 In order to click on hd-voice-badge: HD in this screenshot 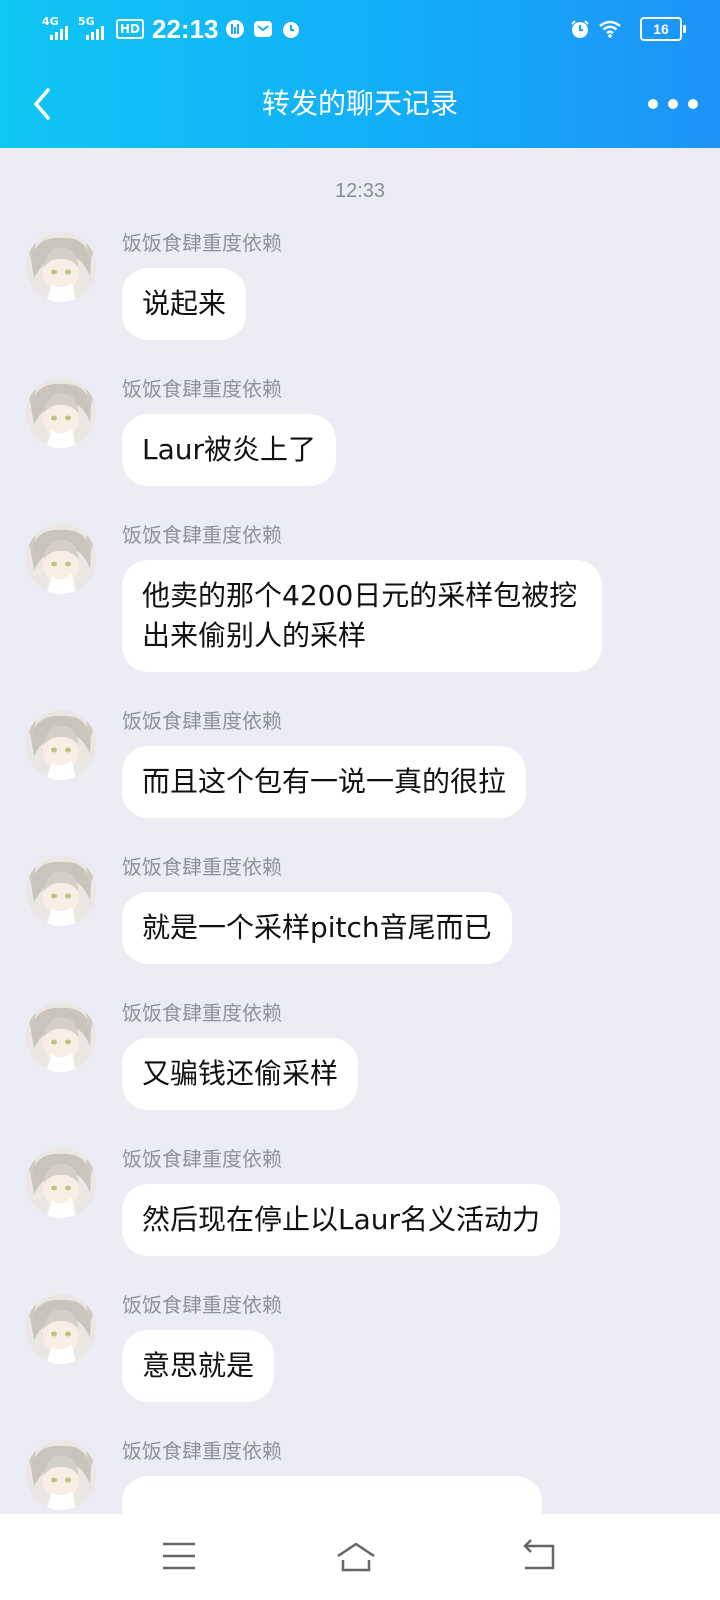, I will do `click(130, 29)`.